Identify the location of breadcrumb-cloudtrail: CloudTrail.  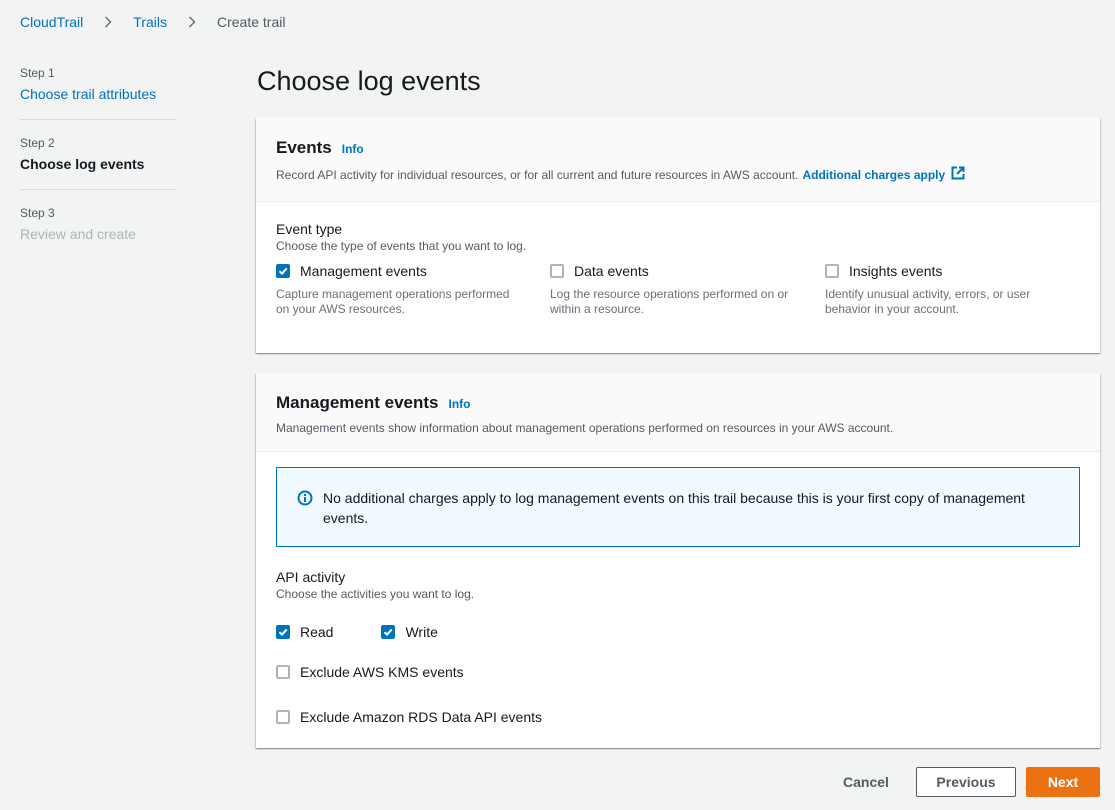
(51, 22).